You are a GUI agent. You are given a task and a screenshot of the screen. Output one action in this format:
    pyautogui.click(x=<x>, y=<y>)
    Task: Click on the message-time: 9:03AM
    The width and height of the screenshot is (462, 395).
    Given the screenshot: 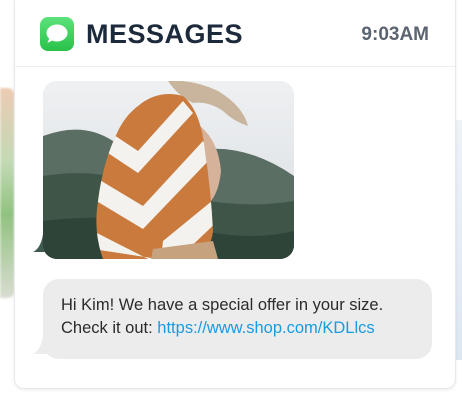 What is the action you would take?
    pyautogui.click(x=395, y=34)
    